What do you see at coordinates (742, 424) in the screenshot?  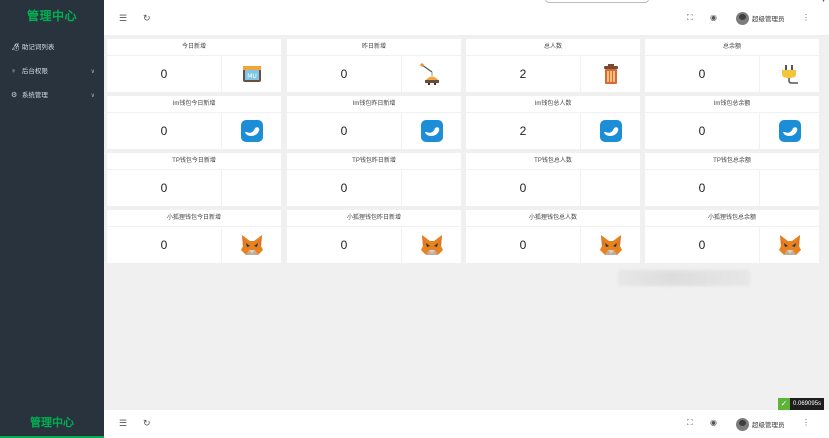 I see `avatar` at bounding box center [742, 424].